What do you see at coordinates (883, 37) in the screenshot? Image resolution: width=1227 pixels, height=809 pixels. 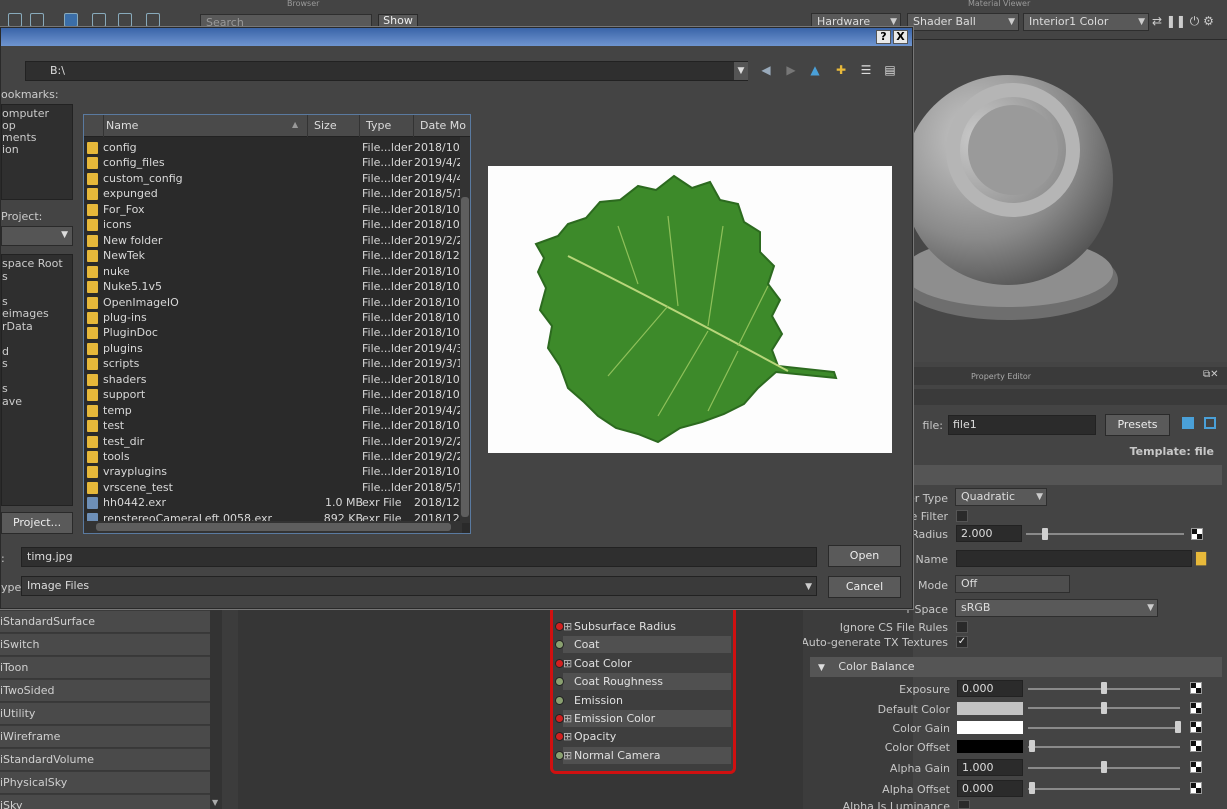 I see `help-button: ?` at bounding box center [883, 37].